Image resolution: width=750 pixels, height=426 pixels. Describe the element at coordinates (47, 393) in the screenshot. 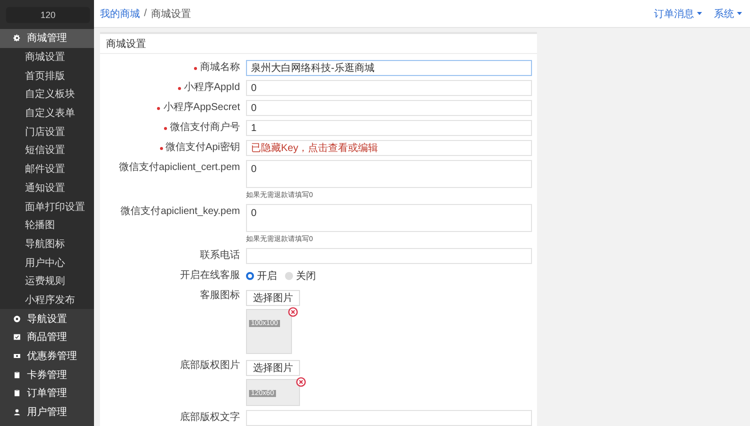

I see `sidebar-item: 订单管理` at that location.